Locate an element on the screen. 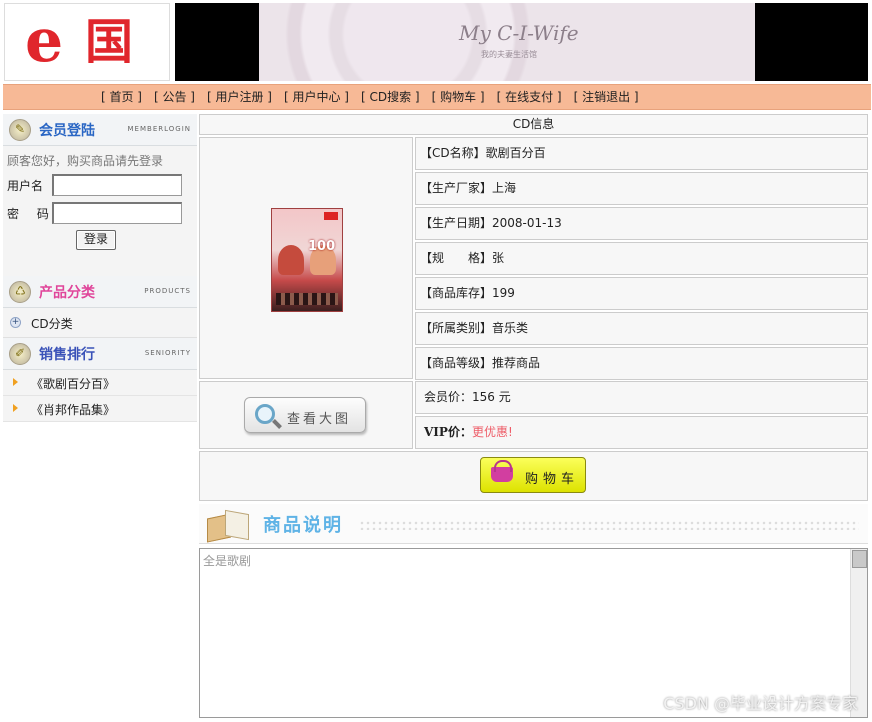  ranking-title: 销售排行 is located at coordinates (67, 355).